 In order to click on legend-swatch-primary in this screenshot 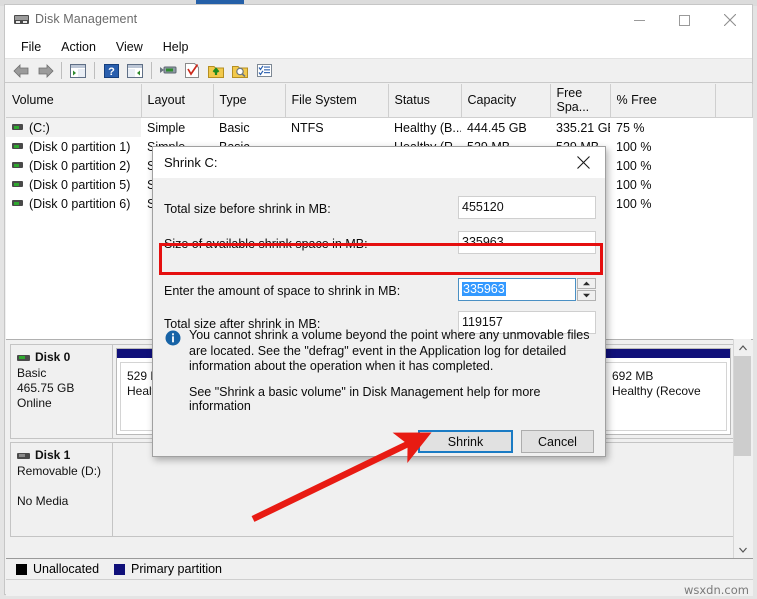, I will do `click(120, 569)`.